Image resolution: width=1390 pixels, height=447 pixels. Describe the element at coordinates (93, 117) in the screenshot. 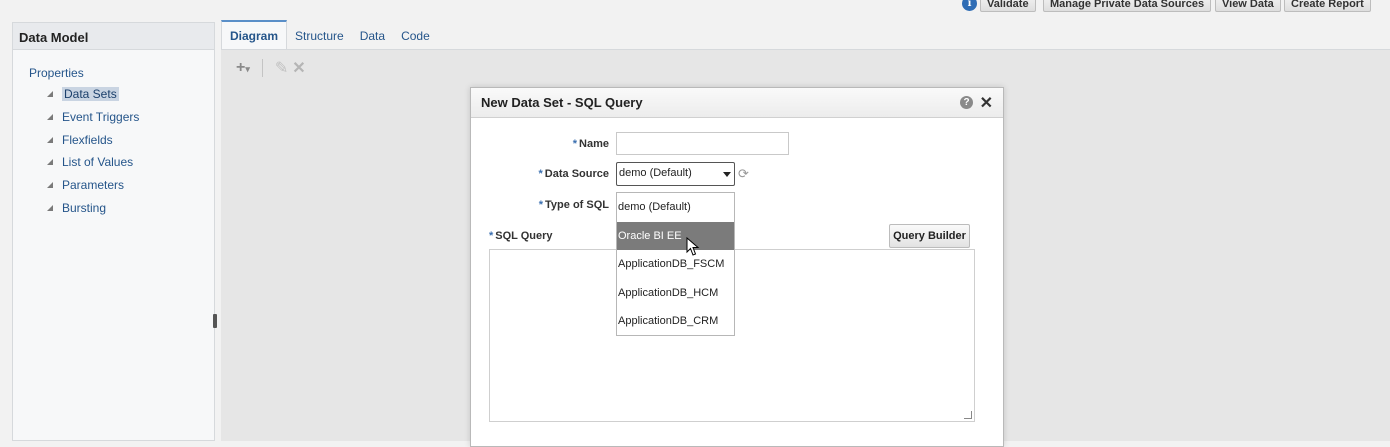

I see `tree-item-event-triggers: Event Triggers` at that location.